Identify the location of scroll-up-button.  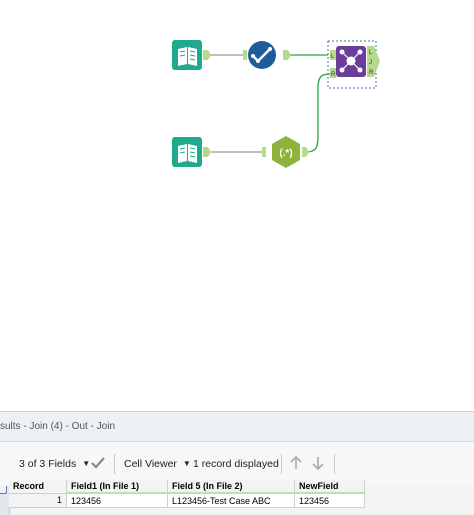
(296, 462).